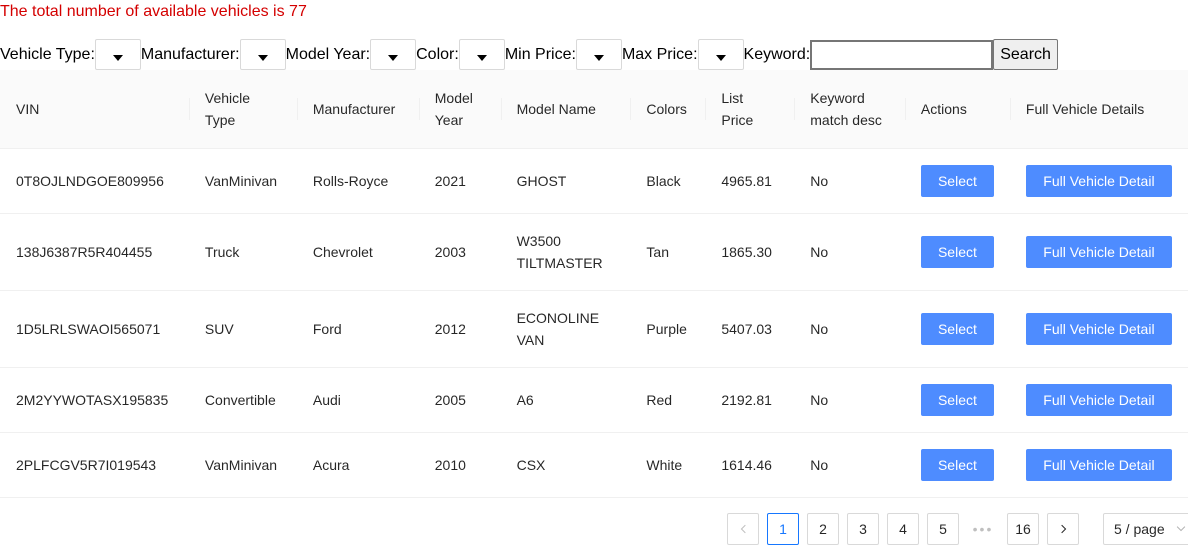 This screenshot has width=1188, height=550. I want to click on cell-vehicle-type: Truck, so click(242, 252).